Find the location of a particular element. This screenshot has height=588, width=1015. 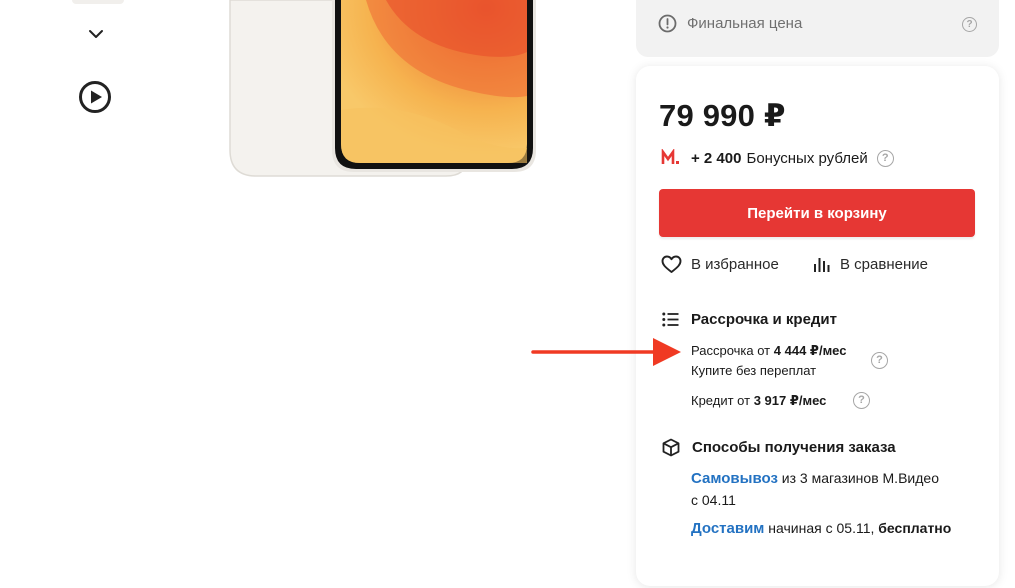

add-to-favorites-button: В избранное is located at coordinates (720, 264).